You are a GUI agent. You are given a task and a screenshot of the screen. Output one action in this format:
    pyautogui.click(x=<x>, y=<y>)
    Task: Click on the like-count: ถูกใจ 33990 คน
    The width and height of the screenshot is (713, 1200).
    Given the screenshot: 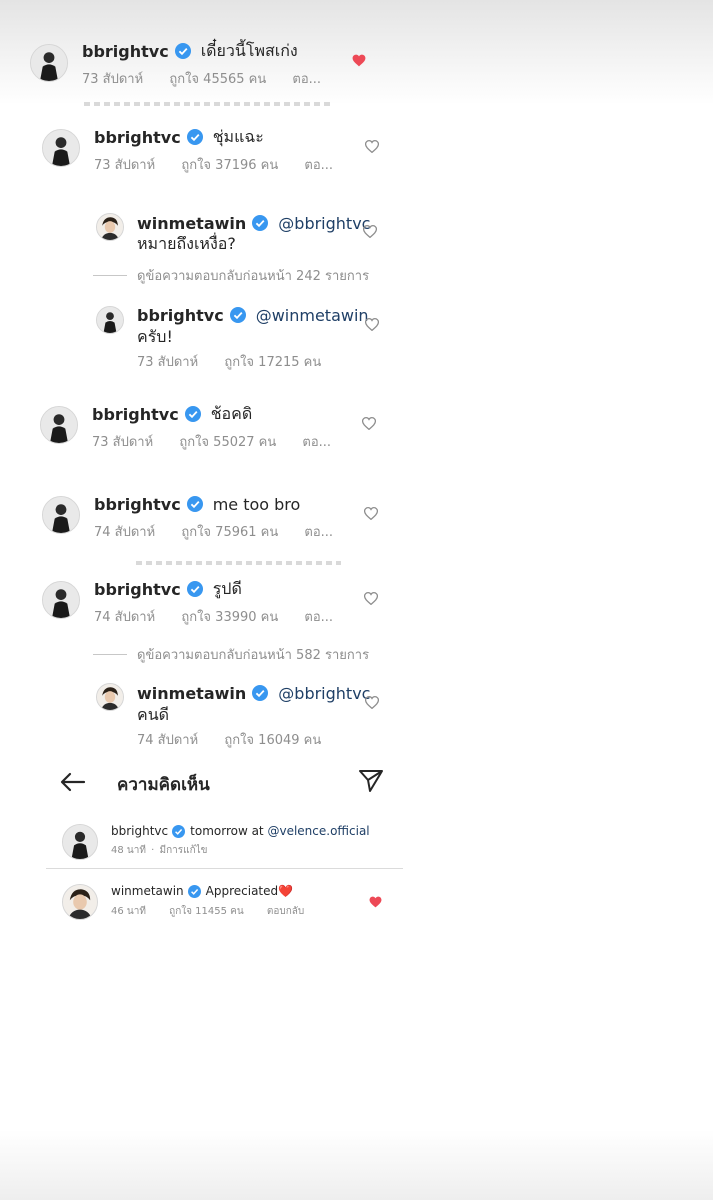 What is the action you would take?
    pyautogui.click(x=229, y=617)
    